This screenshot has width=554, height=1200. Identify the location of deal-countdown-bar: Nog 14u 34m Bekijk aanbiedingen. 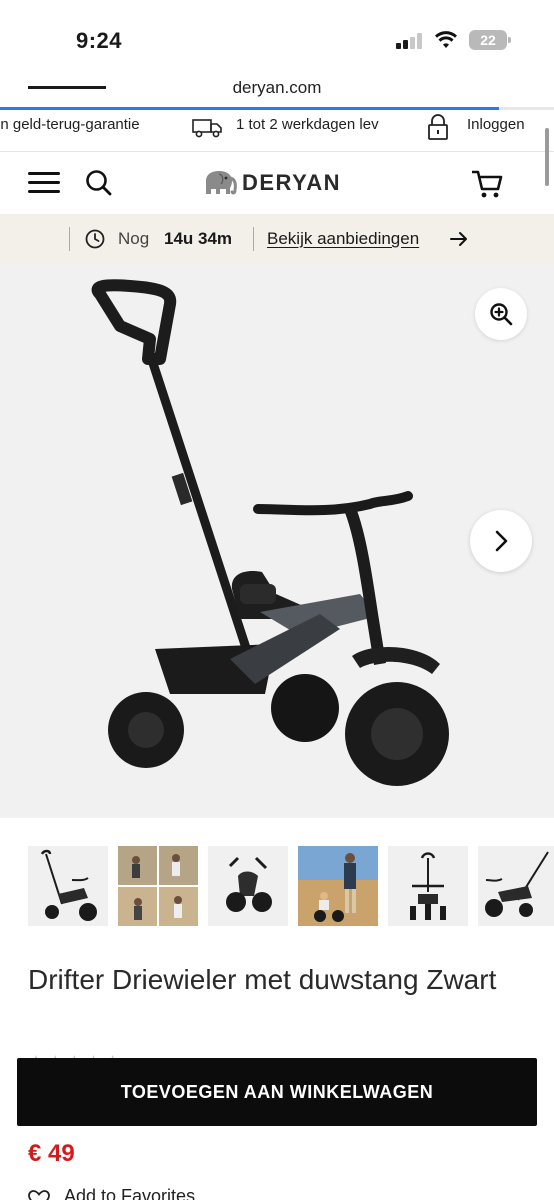
(277, 239).